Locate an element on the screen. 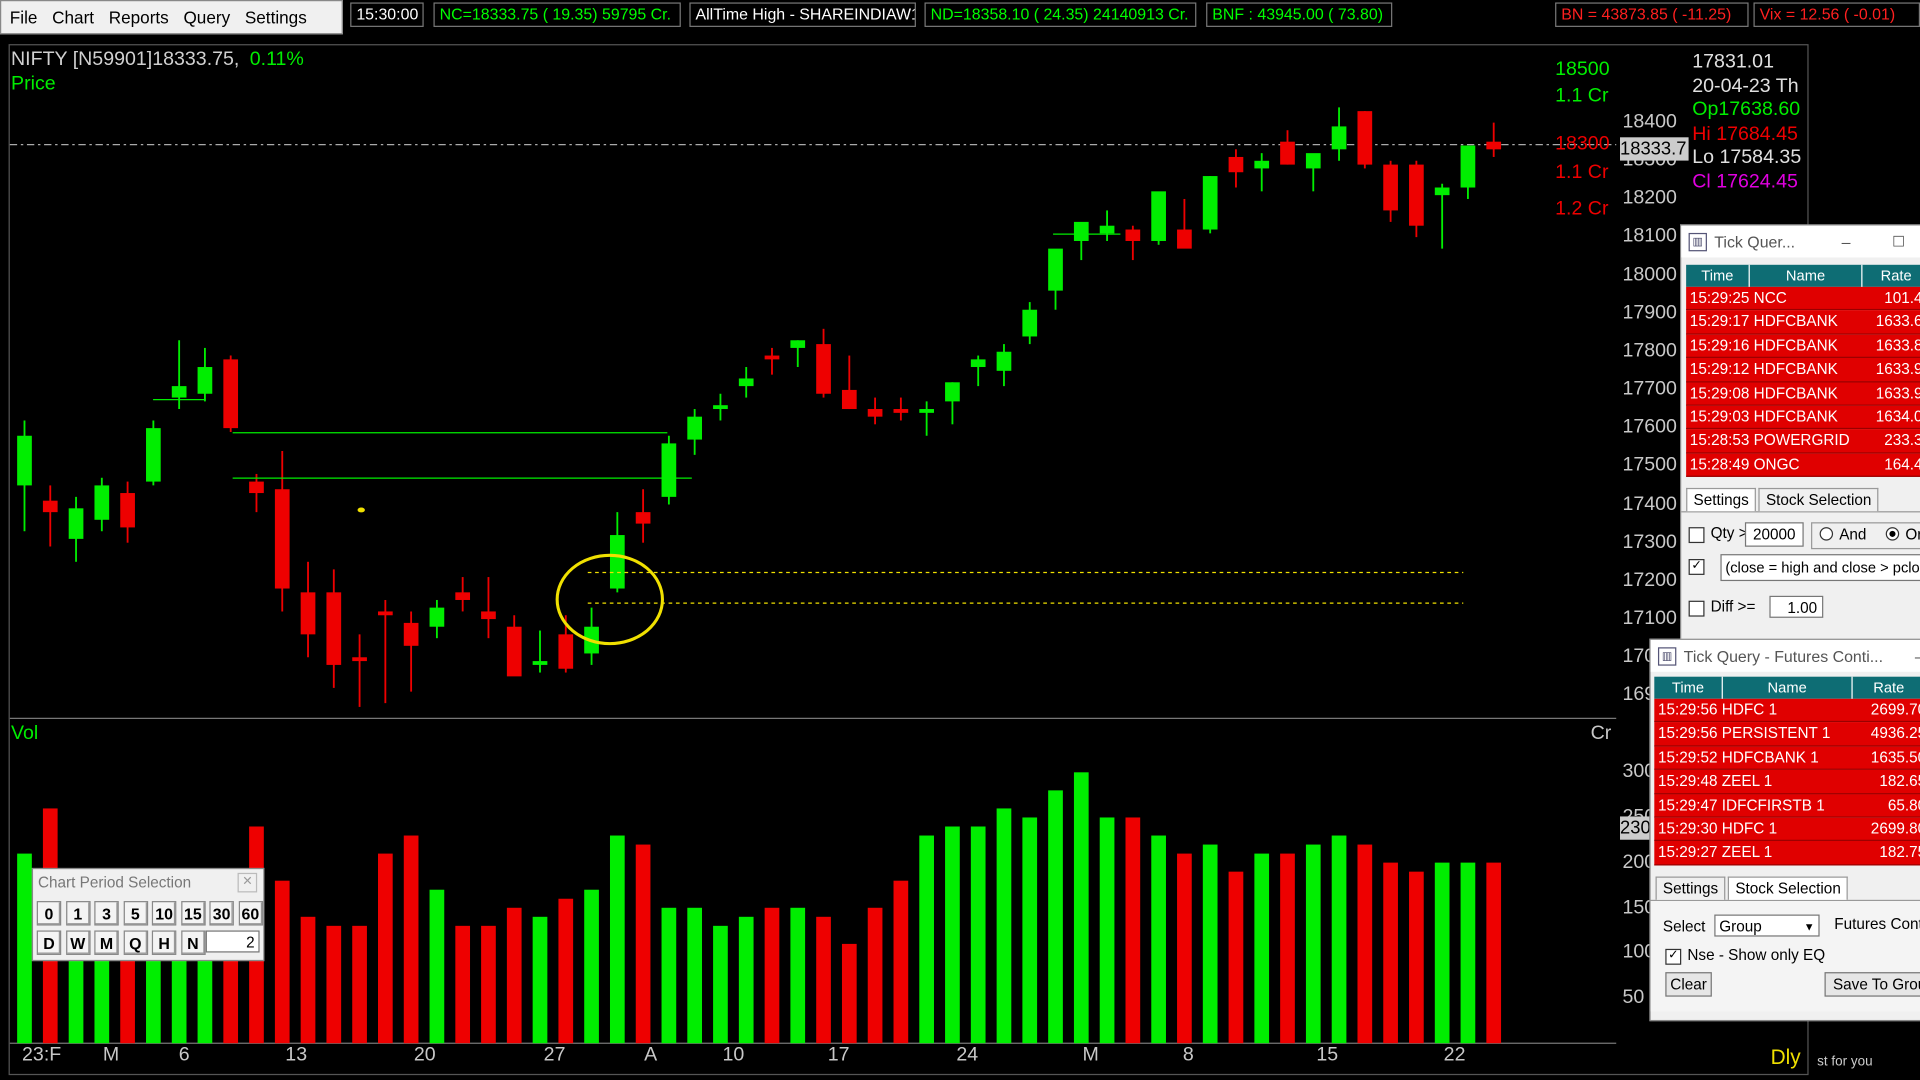 The width and height of the screenshot is (1920, 1080). period-button-10: 10 is located at coordinates (164, 913).